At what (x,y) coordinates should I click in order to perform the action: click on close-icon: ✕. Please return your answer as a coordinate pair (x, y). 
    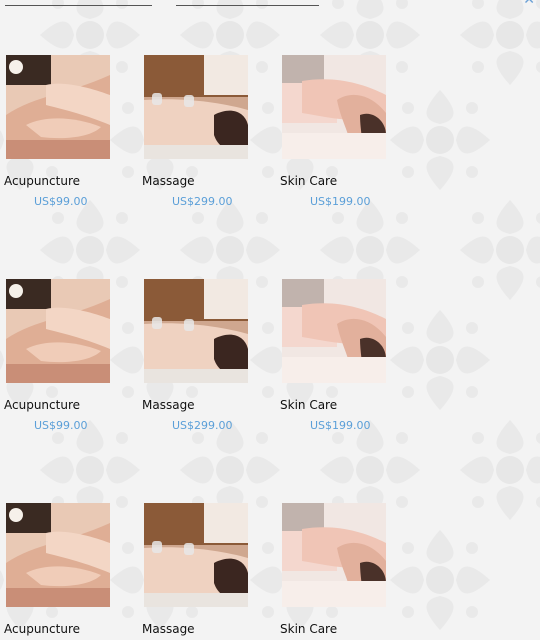
    Looking at the image, I should click on (529, 3).